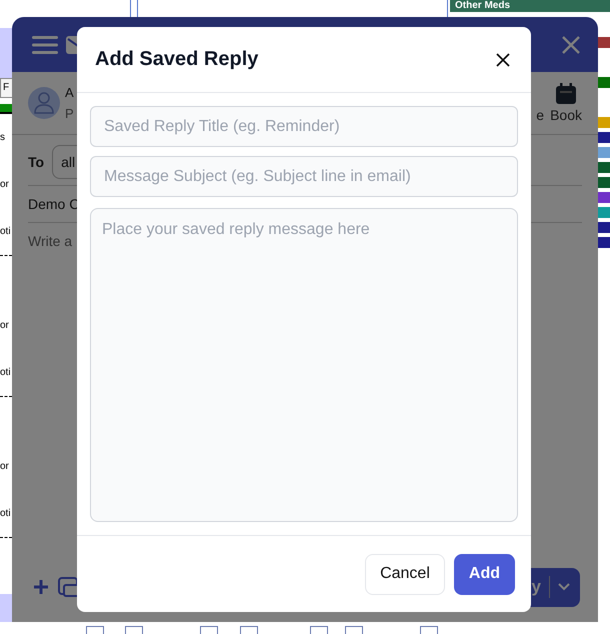 This screenshot has height=634, width=610. I want to click on avatar, so click(44, 103).